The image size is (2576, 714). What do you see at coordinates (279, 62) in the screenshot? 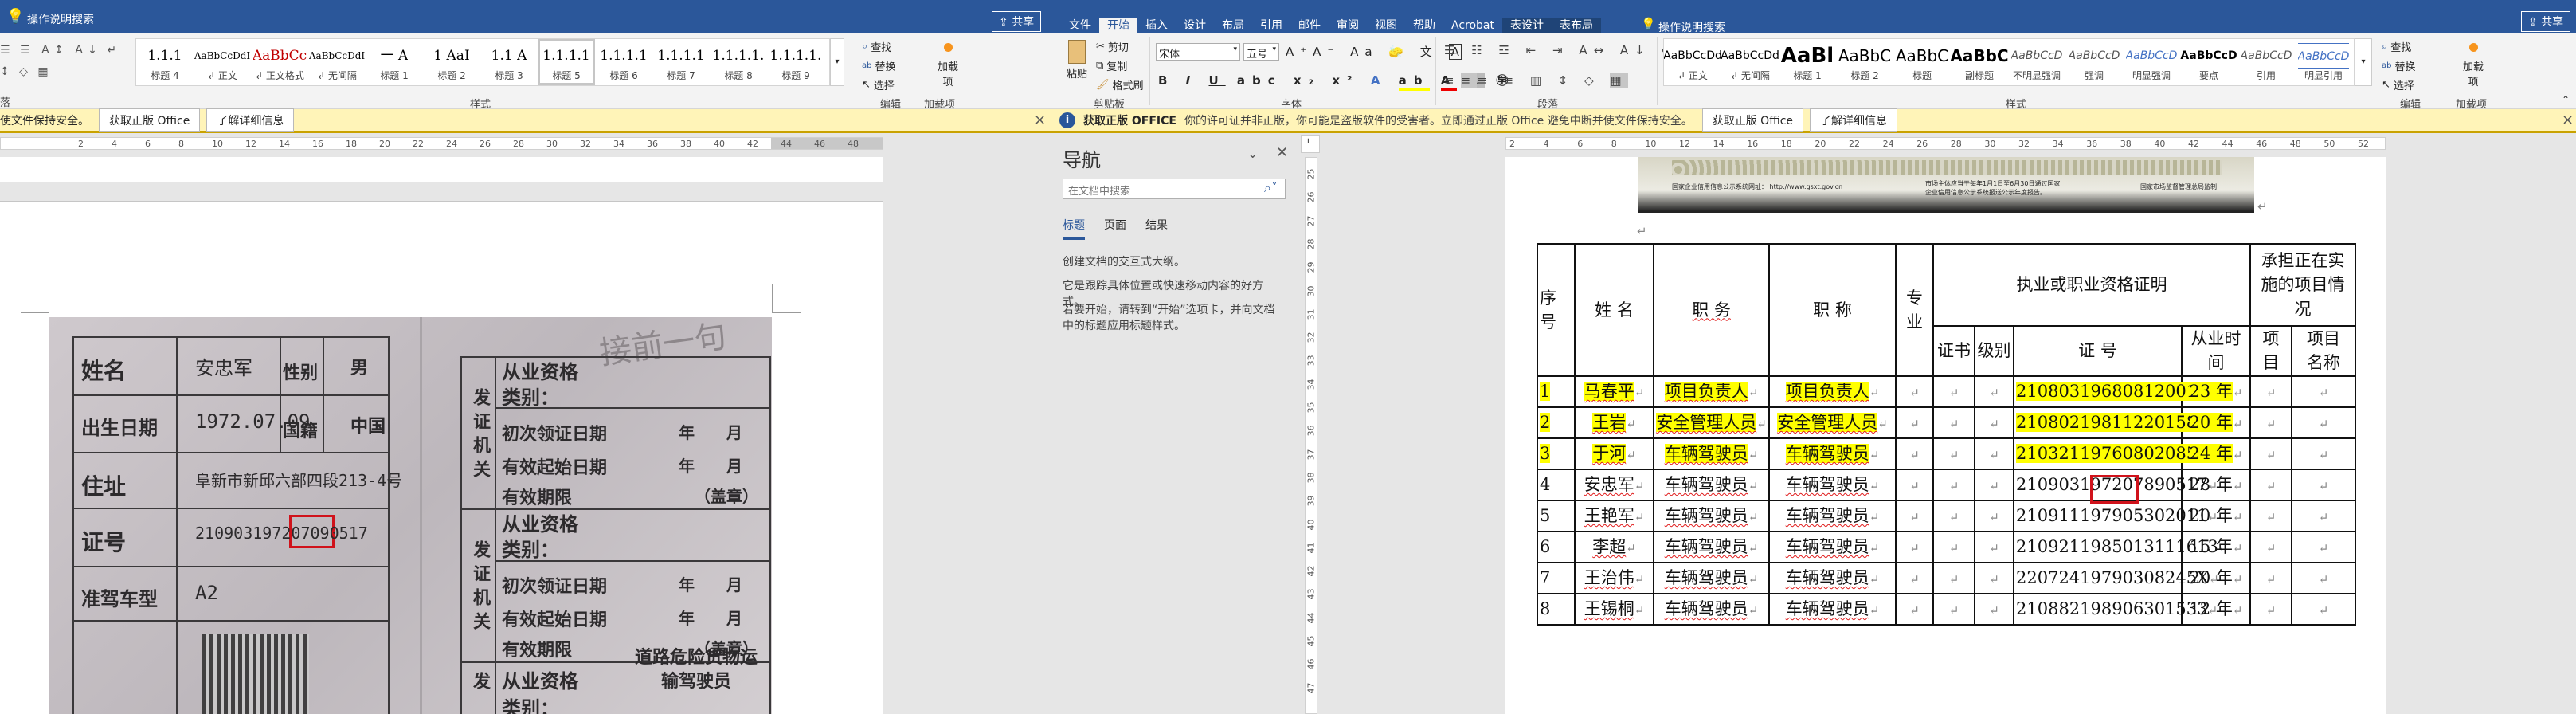
I see `style-item: AaBbCc ↲ 正文格式` at bounding box center [279, 62].